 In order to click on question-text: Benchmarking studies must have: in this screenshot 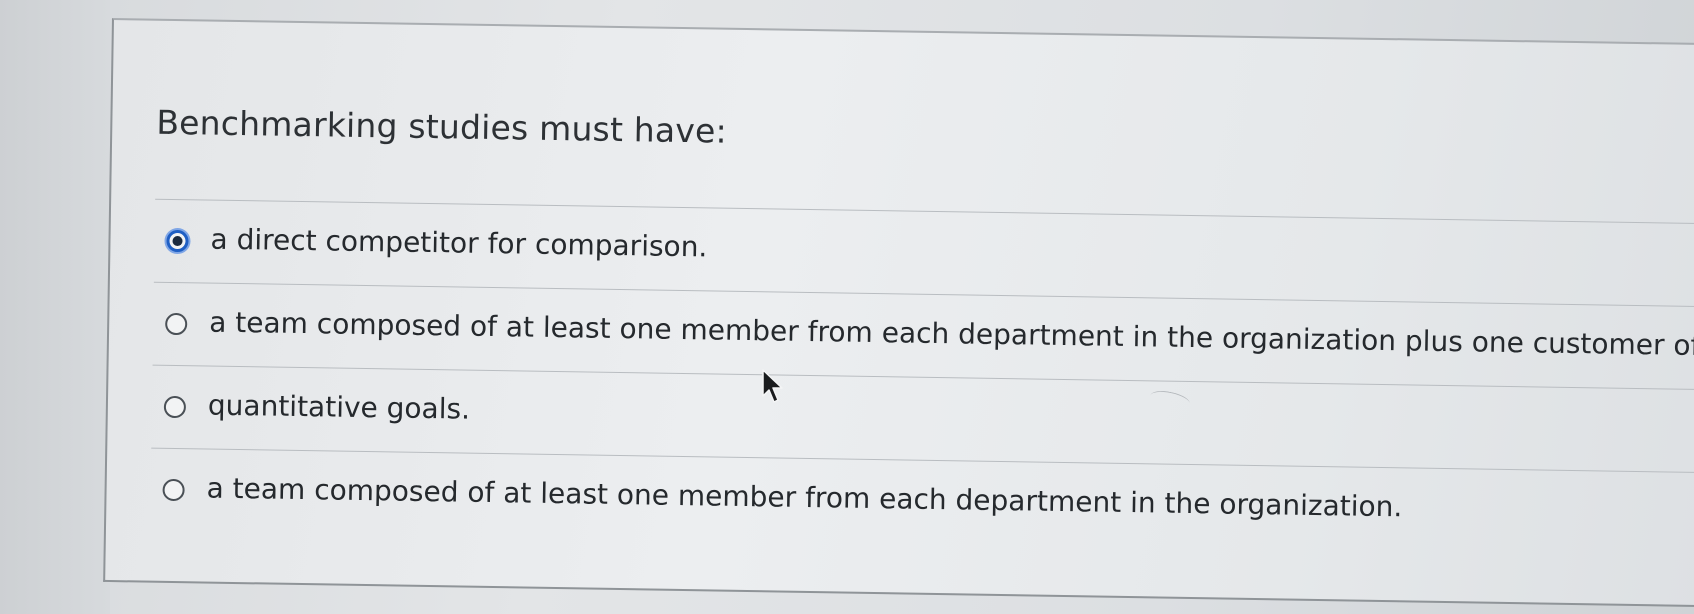, I will do `click(442, 126)`.